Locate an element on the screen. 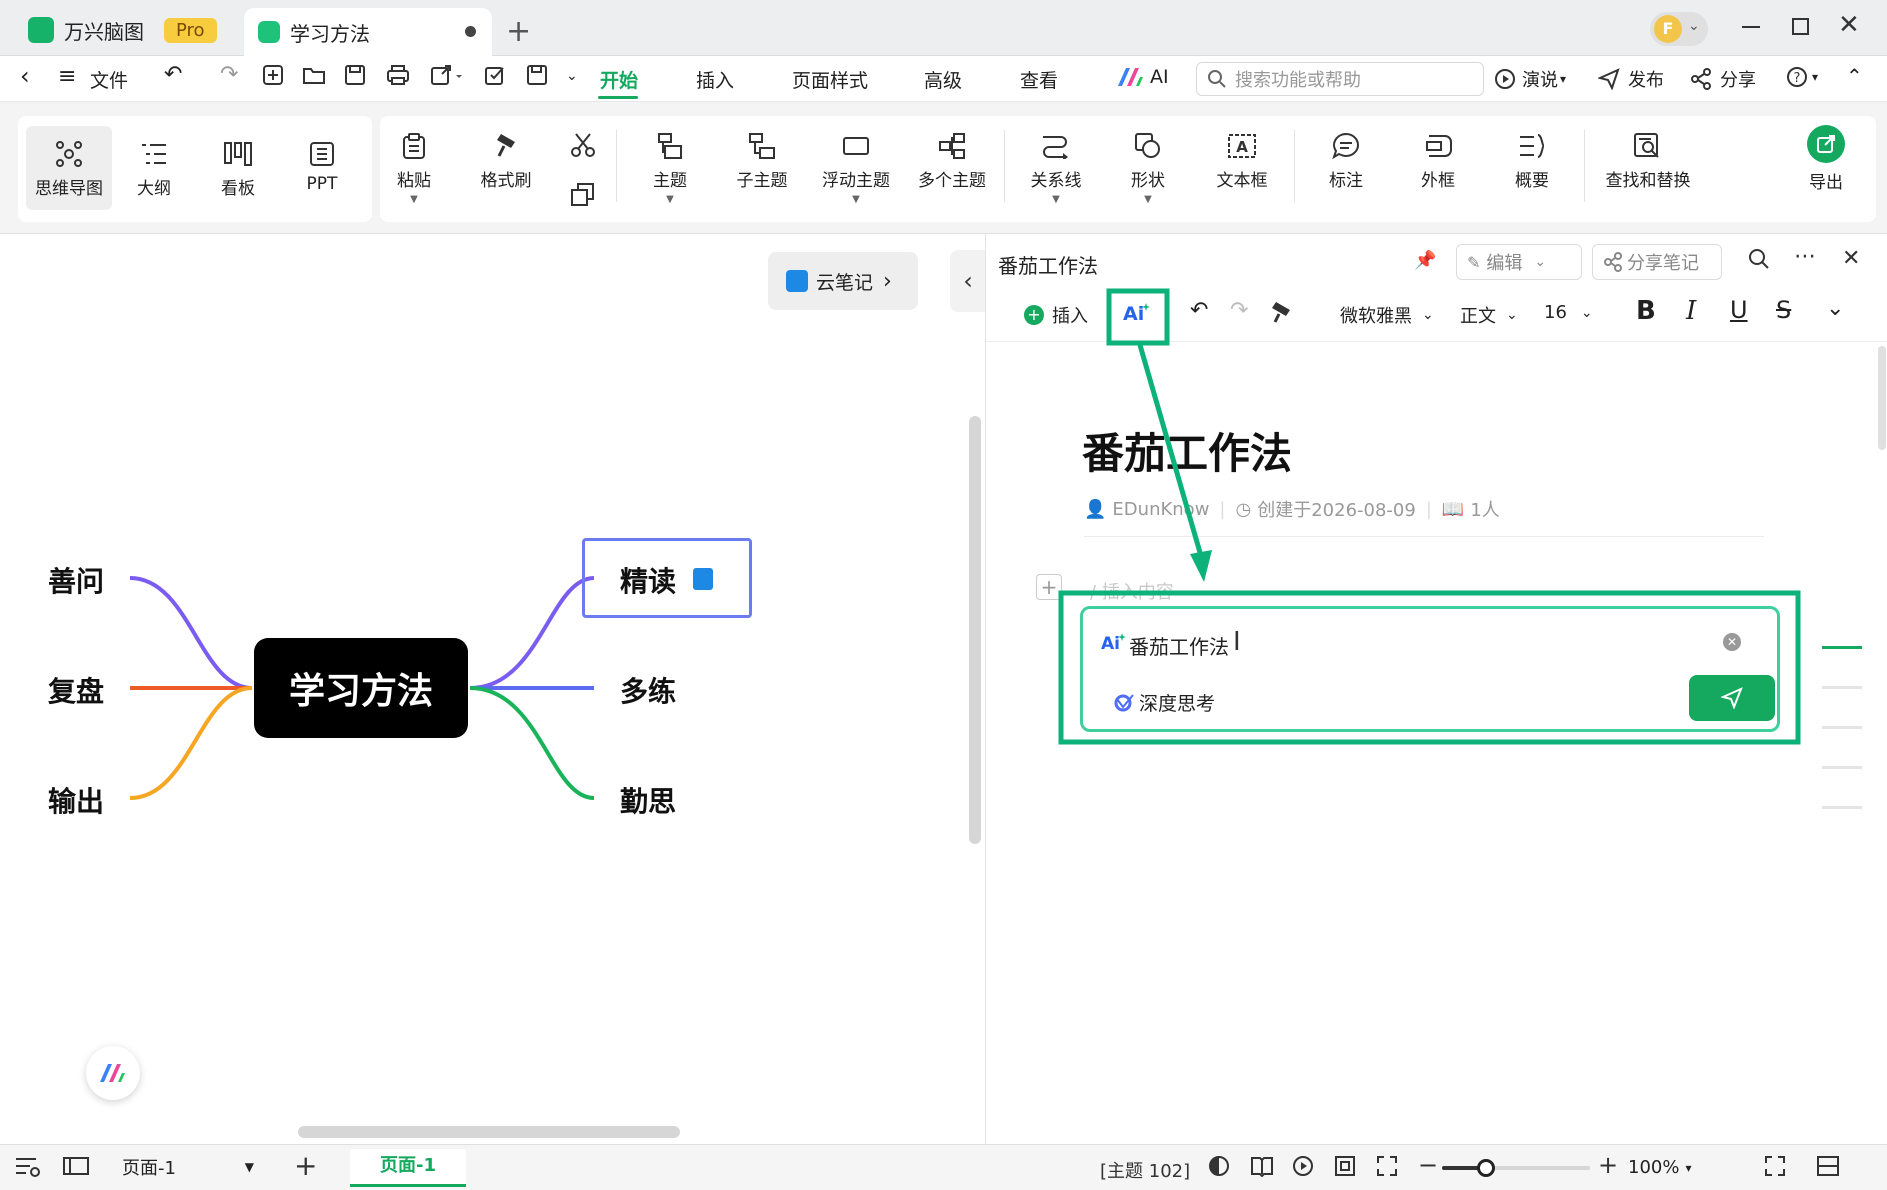 This screenshot has width=1887, height=1190. save-as-icon is located at coordinates (537, 75).